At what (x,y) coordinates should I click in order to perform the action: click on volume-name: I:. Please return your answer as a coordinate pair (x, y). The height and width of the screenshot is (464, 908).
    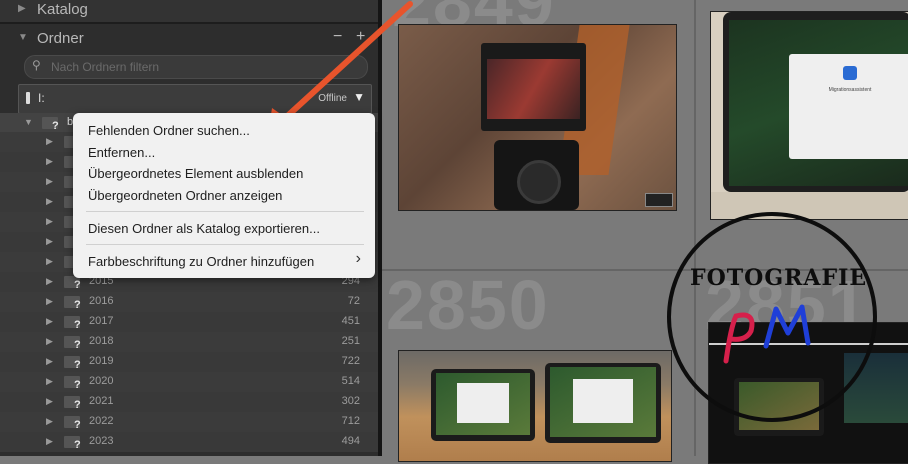
    Looking at the image, I should click on (41, 98).